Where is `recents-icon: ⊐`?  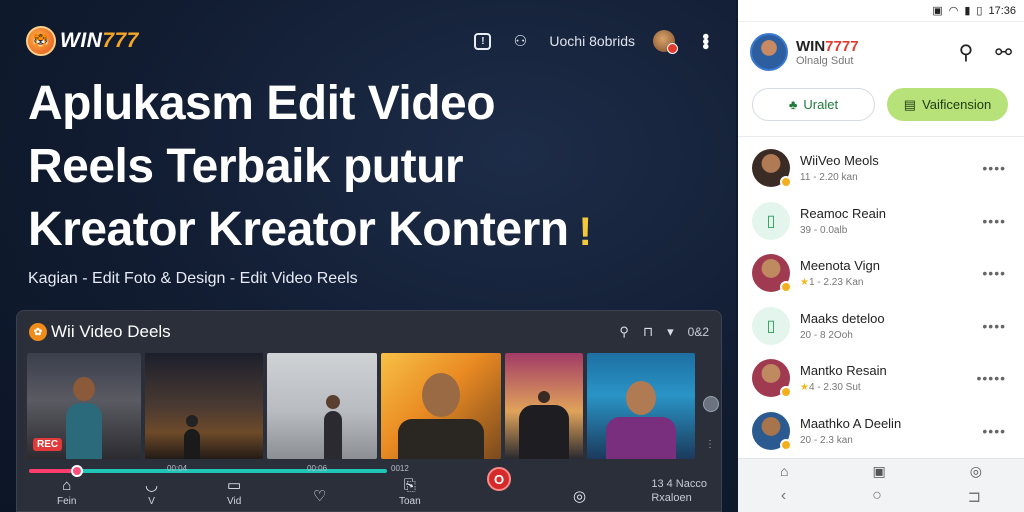 recents-icon: ⊐ is located at coordinates (974, 497).